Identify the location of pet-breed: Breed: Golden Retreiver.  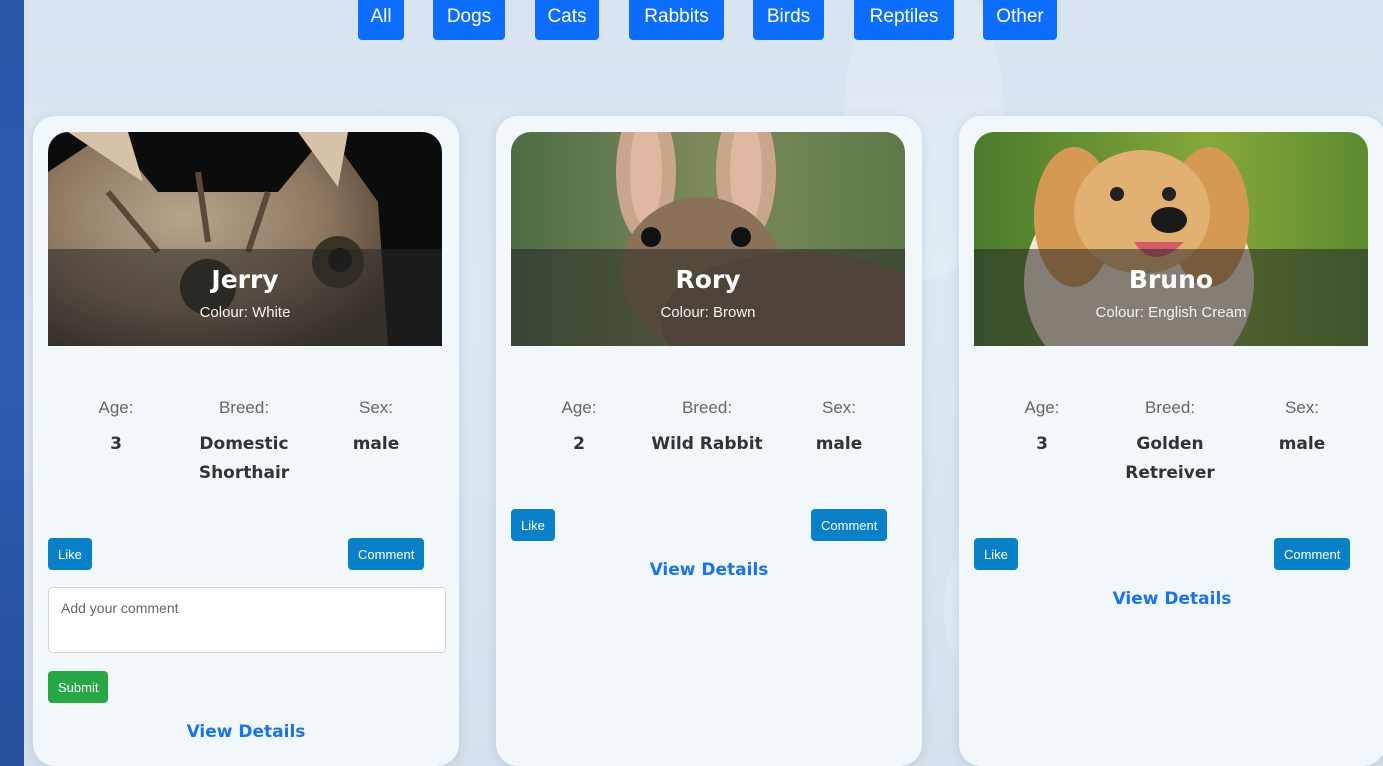
(1170, 443).